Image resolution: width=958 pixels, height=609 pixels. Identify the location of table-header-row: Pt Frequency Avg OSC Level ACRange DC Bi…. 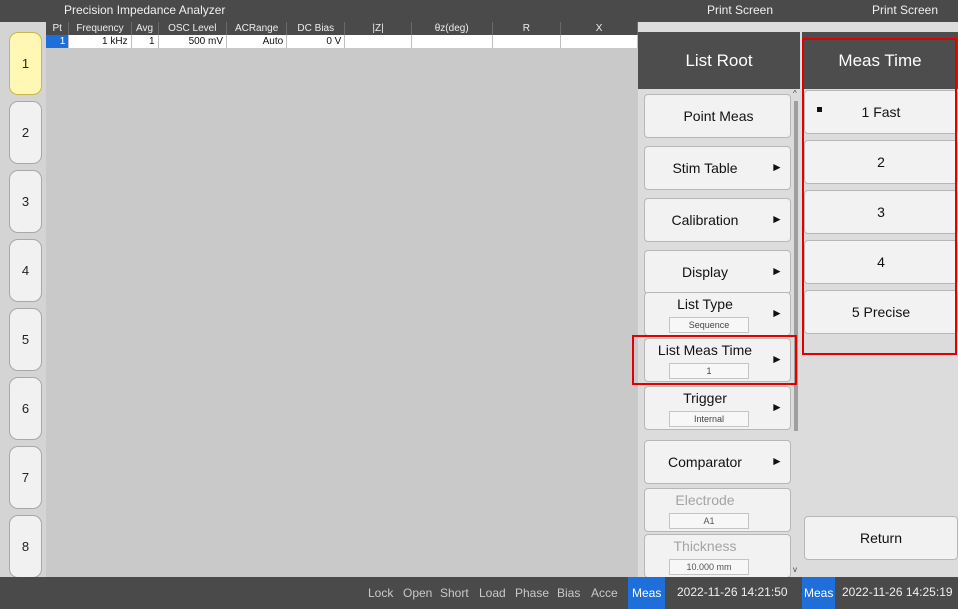
(342, 28).